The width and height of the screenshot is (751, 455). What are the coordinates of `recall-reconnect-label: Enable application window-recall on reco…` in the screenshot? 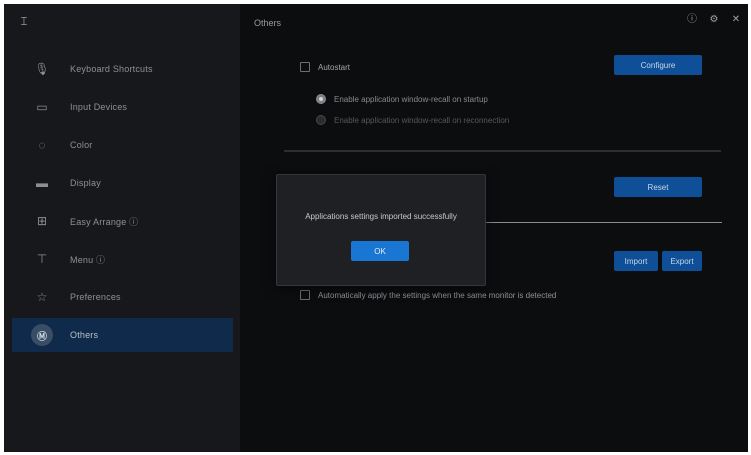 It's located at (422, 120).